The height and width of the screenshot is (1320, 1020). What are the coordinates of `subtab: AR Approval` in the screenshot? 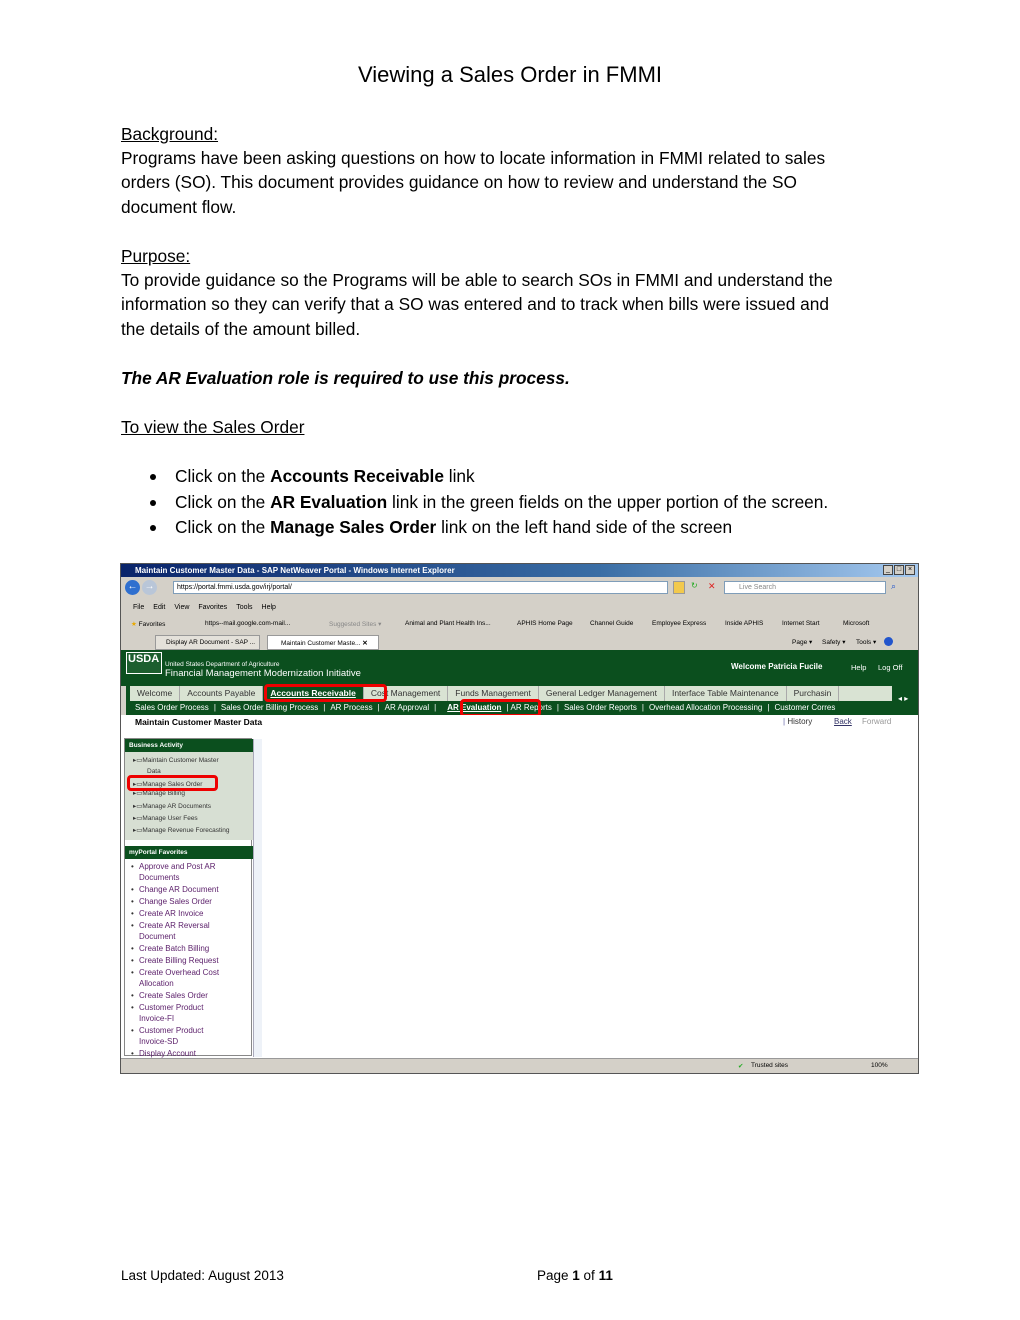 It's located at (407, 707).